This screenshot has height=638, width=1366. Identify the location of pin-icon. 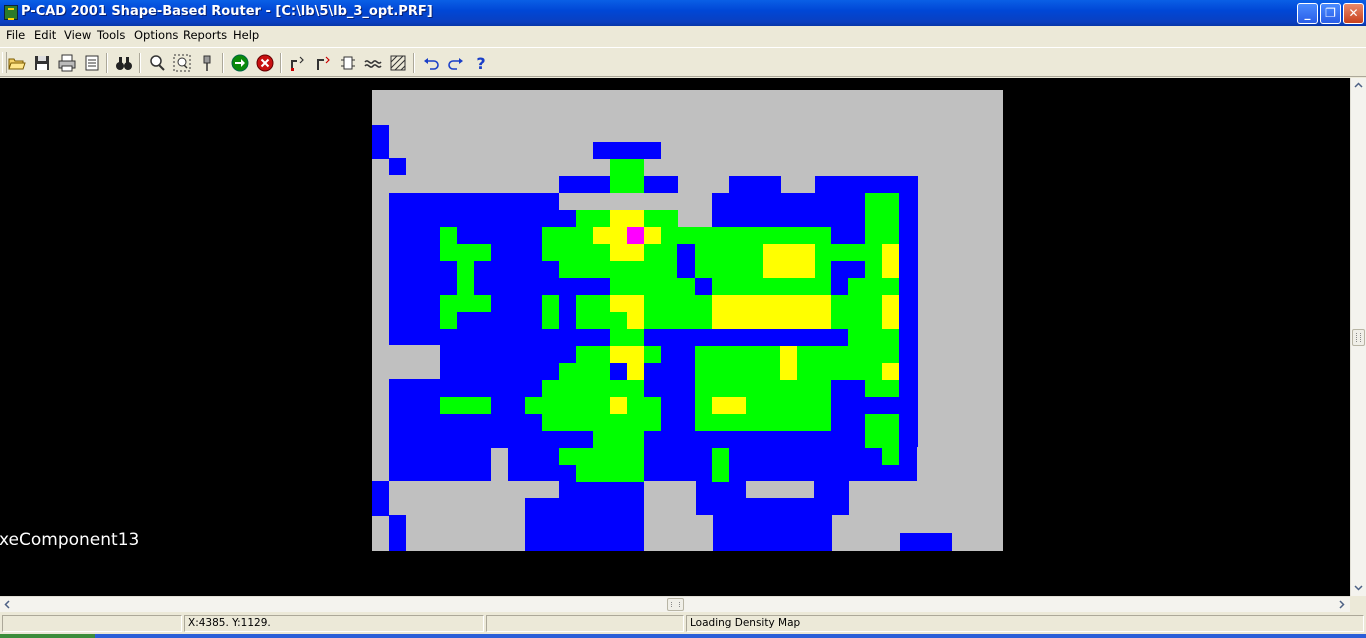
(207, 63).